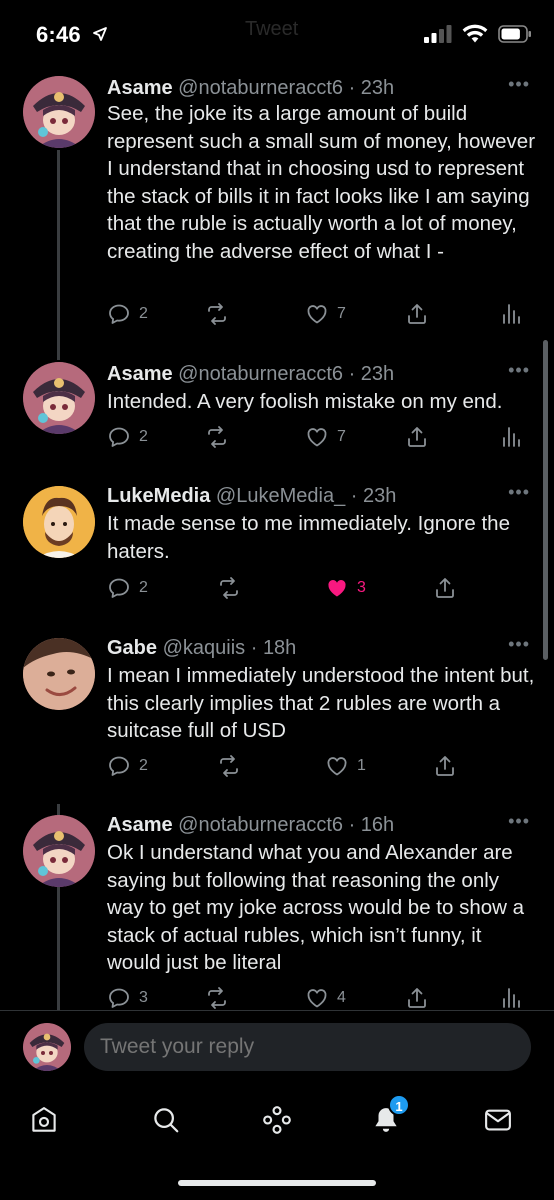  I want to click on like-count: 4, so click(341, 997).